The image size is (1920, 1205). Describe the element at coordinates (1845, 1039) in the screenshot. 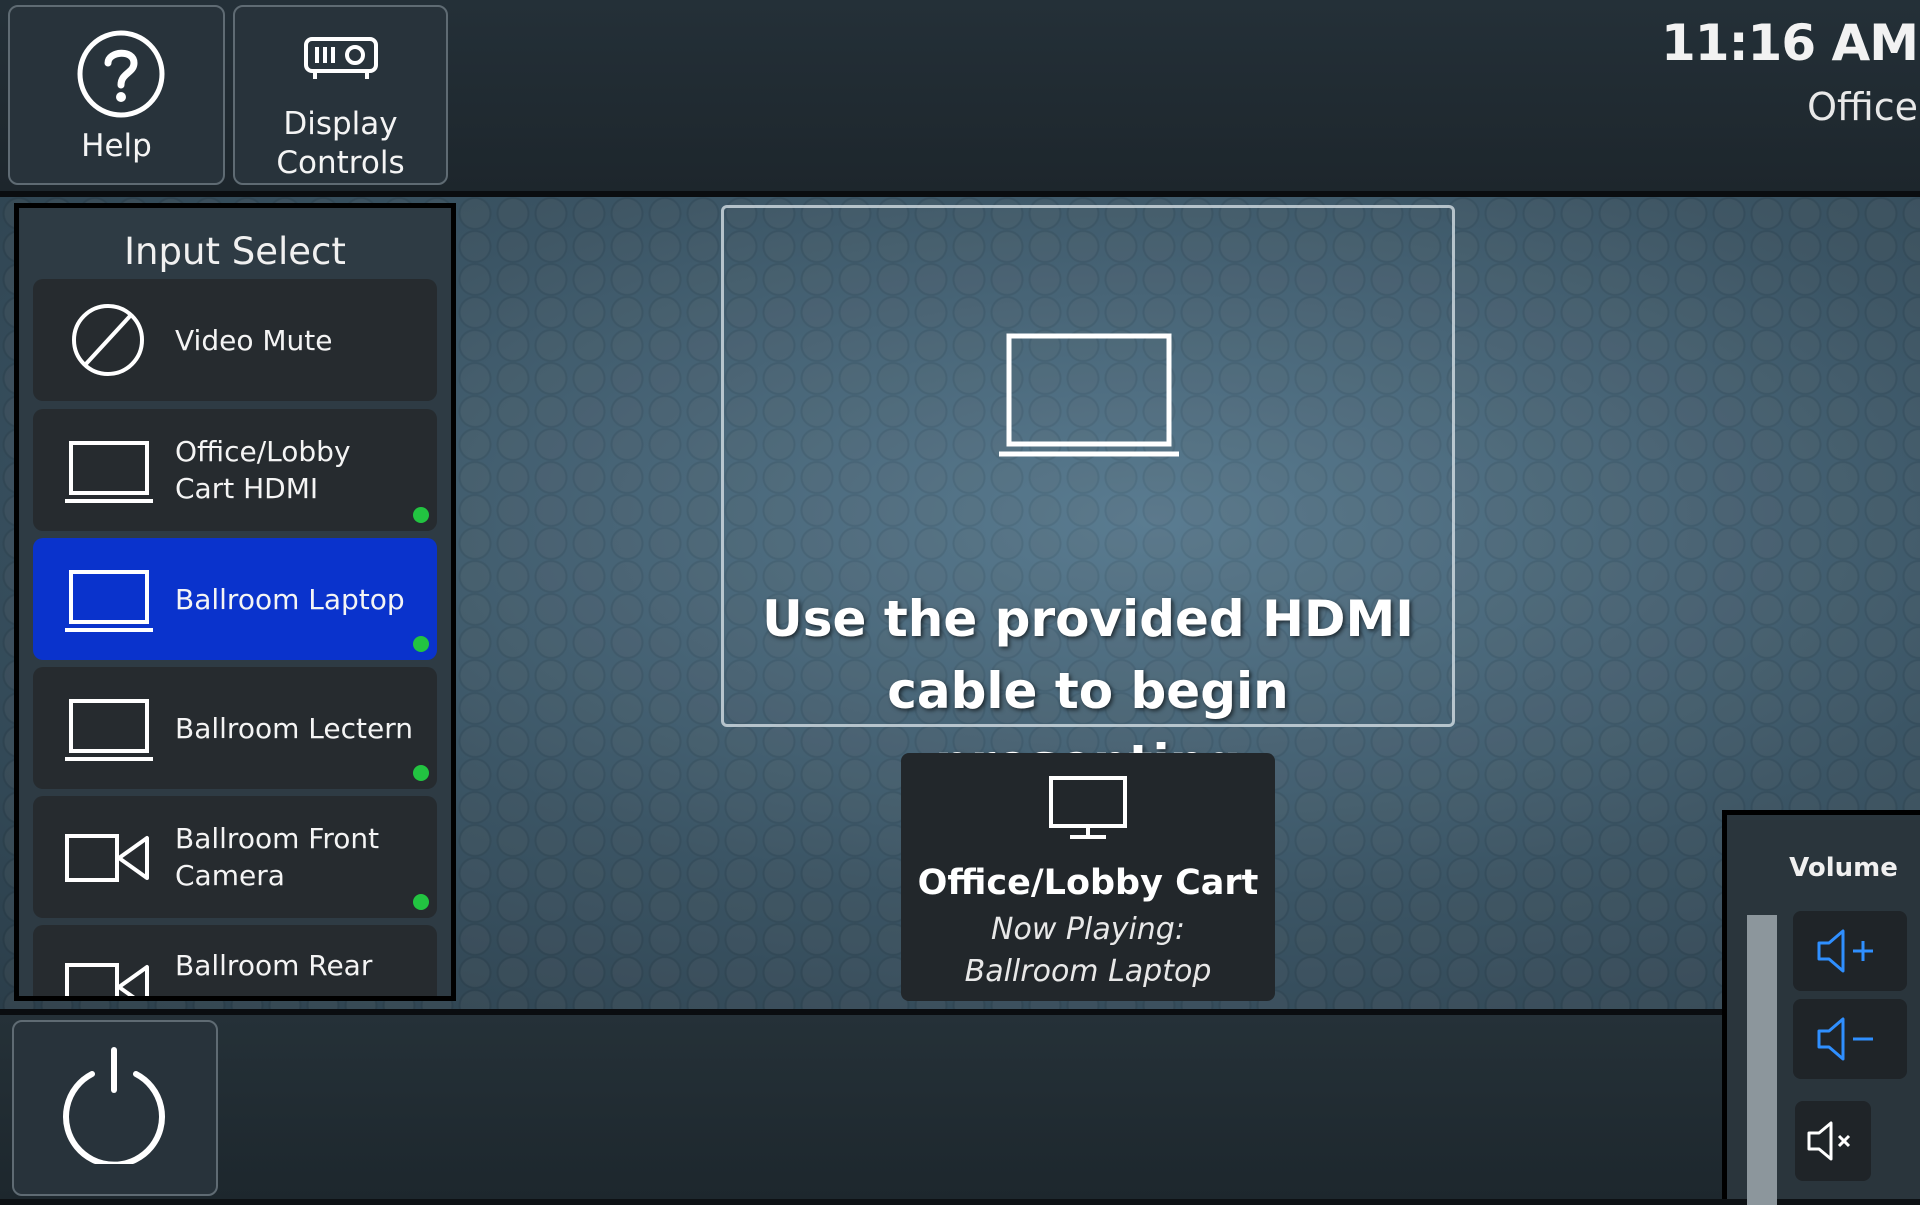

I see `volume-down-icon` at that location.